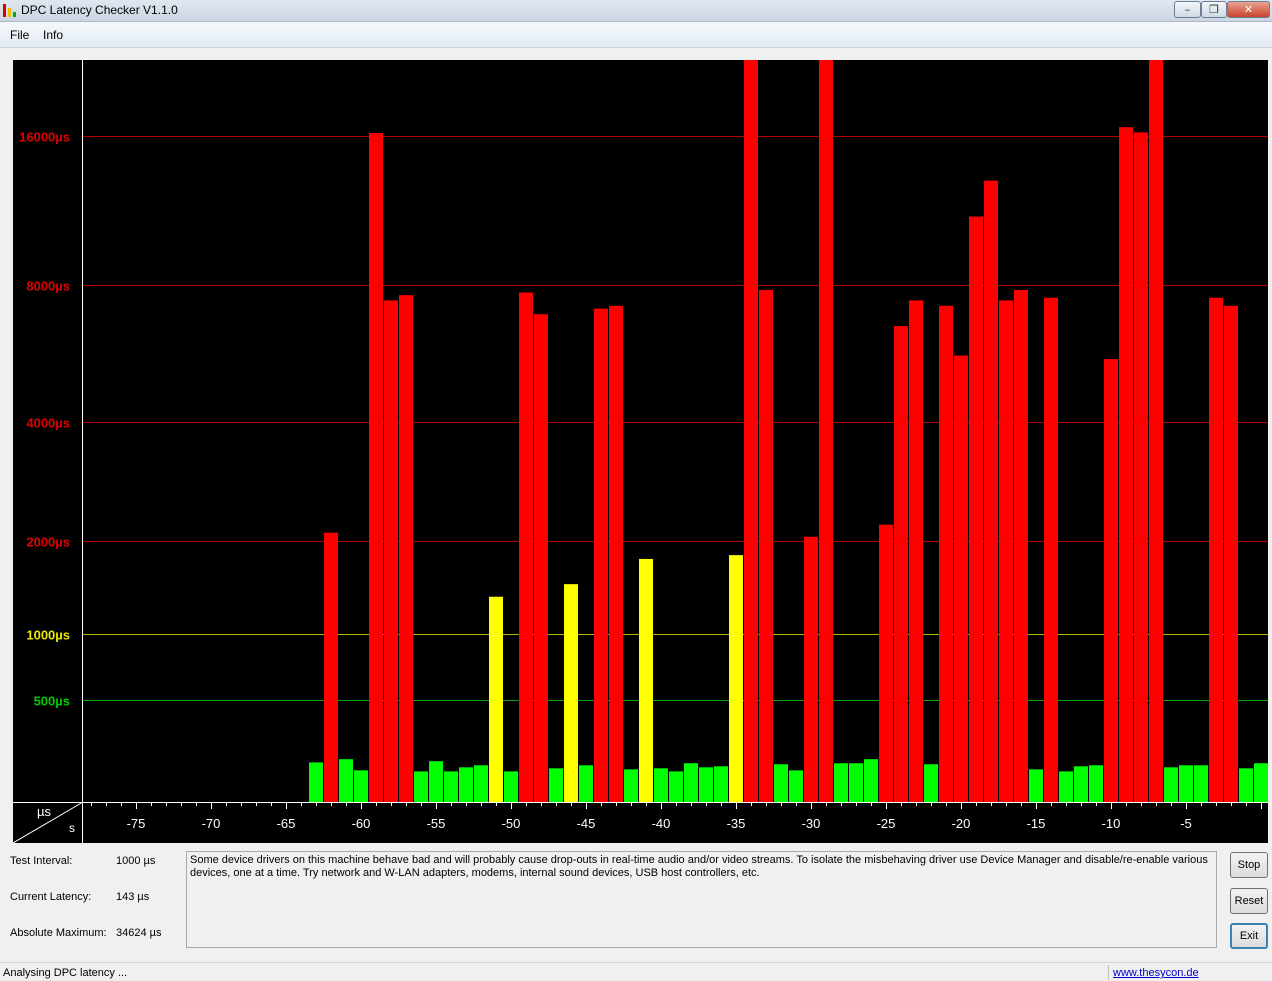  I want to click on absolute-maximum-label: Absolute Maximum:, so click(58, 933).